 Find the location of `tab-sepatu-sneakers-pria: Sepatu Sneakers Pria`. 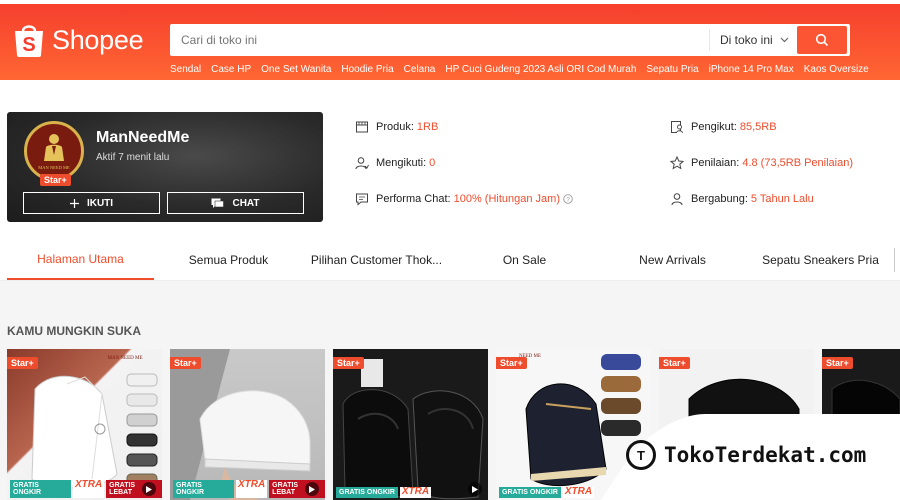

tab-sepatu-sneakers-pria: Sepatu Sneakers Pria is located at coordinates (820, 260).